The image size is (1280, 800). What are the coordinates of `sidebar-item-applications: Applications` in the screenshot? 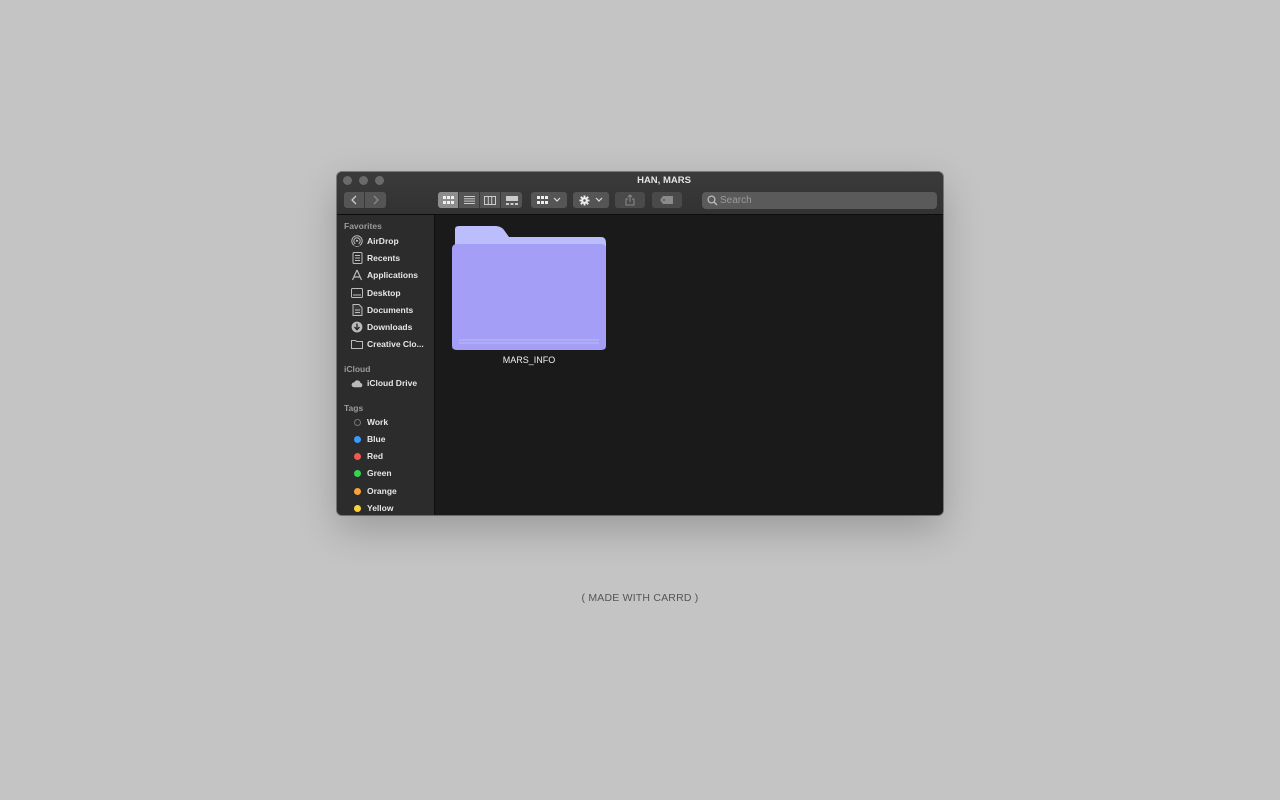 It's located at (384, 275).